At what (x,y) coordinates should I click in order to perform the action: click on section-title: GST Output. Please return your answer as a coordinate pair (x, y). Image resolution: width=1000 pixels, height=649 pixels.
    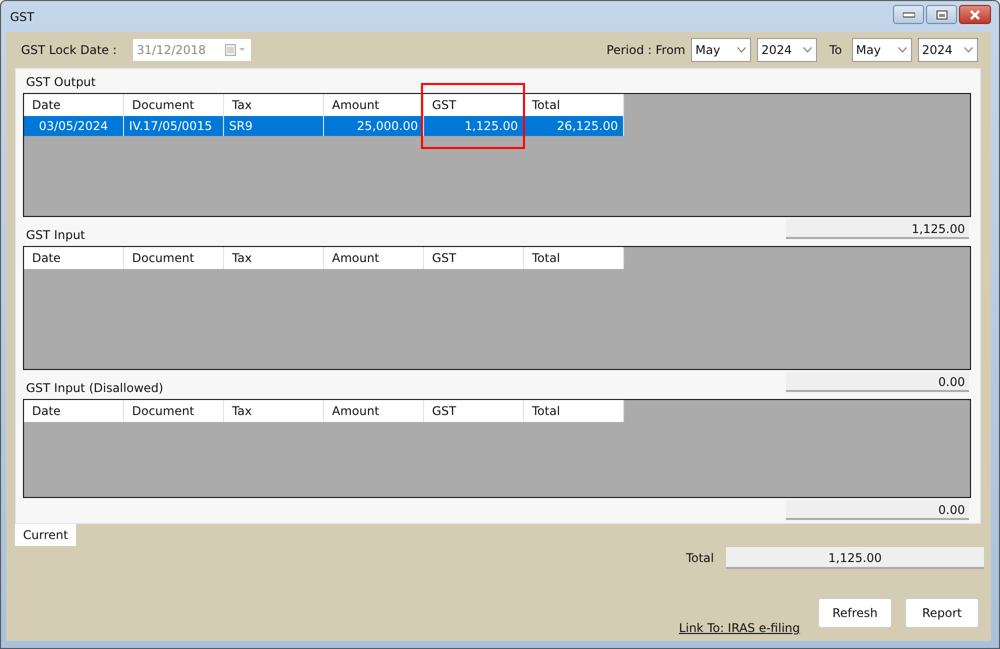
    Looking at the image, I should click on (60, 82).